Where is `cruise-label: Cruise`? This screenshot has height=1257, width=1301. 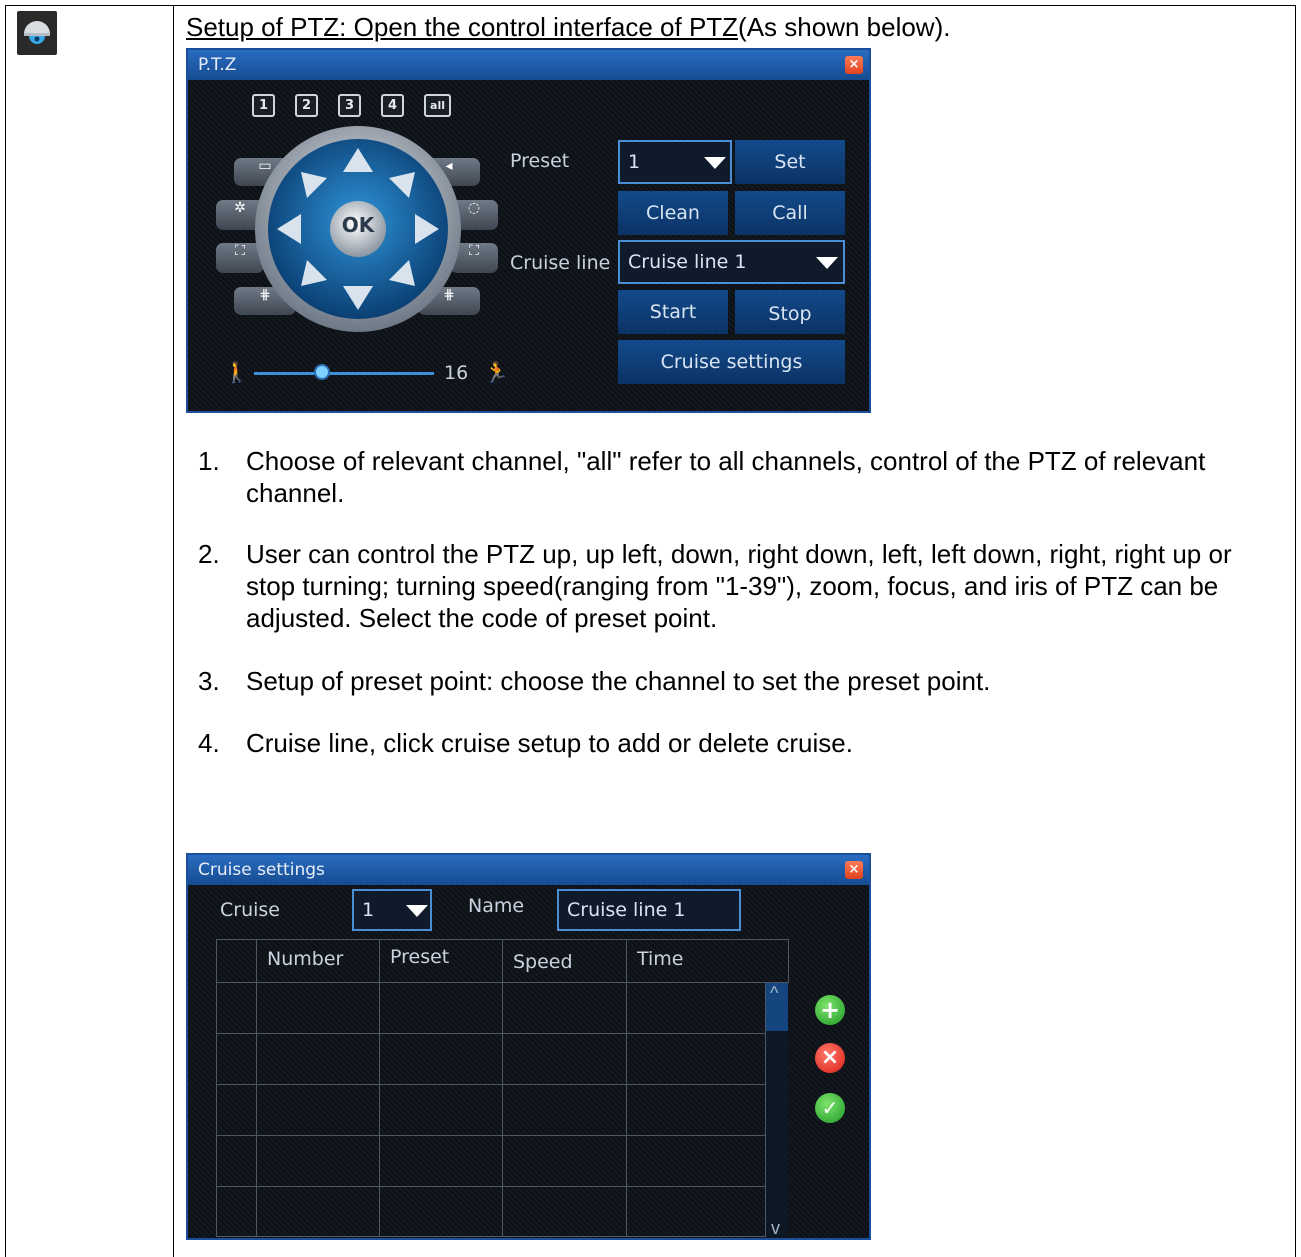
cruise-label: Cruise is located at coordinates (250, 910).